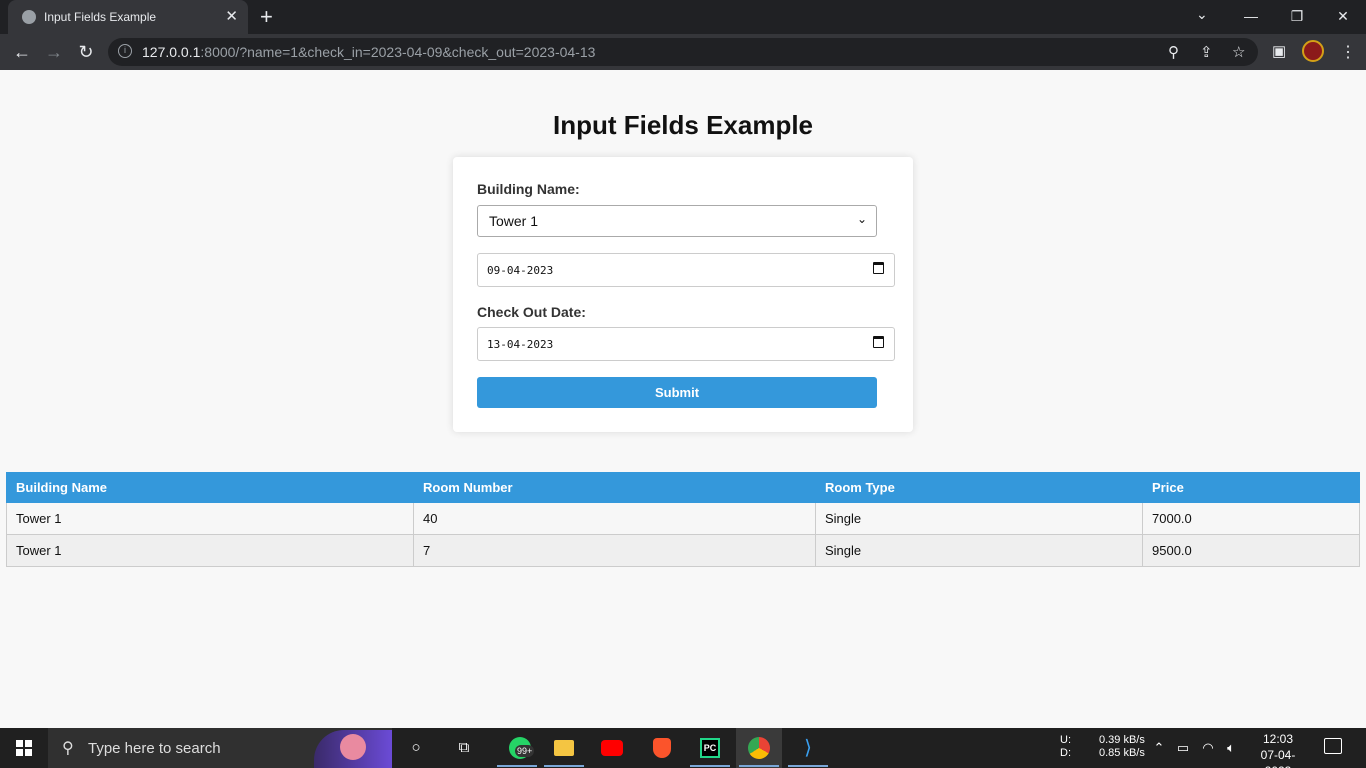 This screenshot has height=768, width=1366. I want to click on table-cell: 9500.0, so click(1251, 550).